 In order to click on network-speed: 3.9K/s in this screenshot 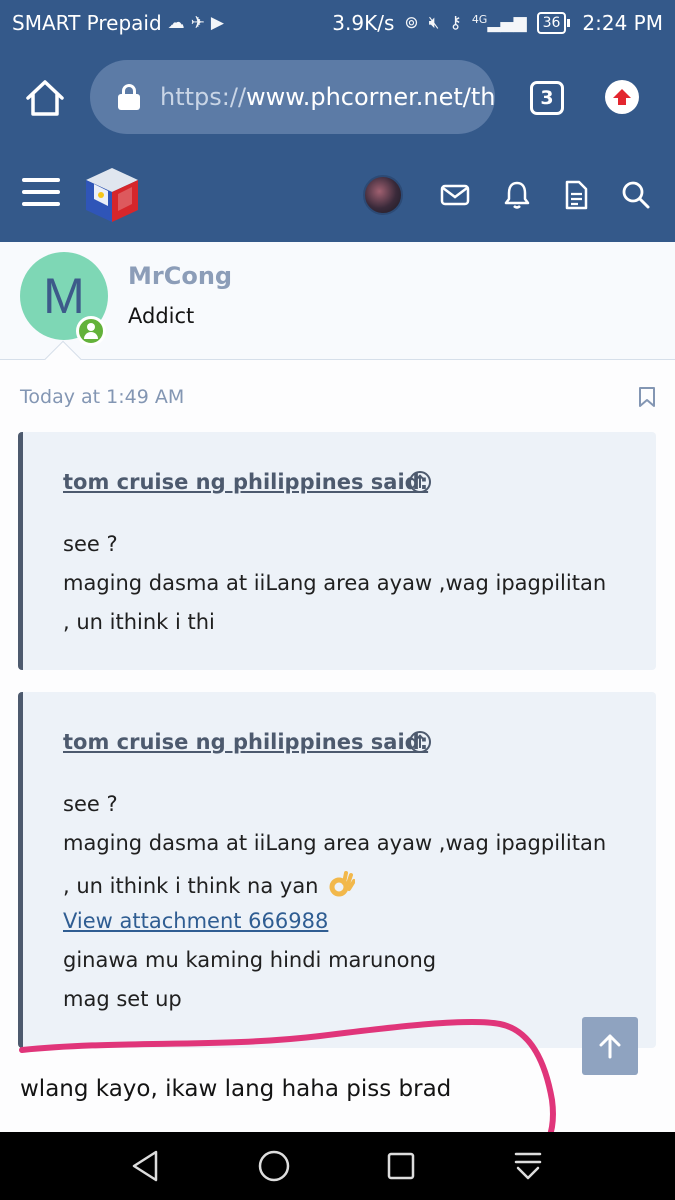, I will do `click(363, 23)`.